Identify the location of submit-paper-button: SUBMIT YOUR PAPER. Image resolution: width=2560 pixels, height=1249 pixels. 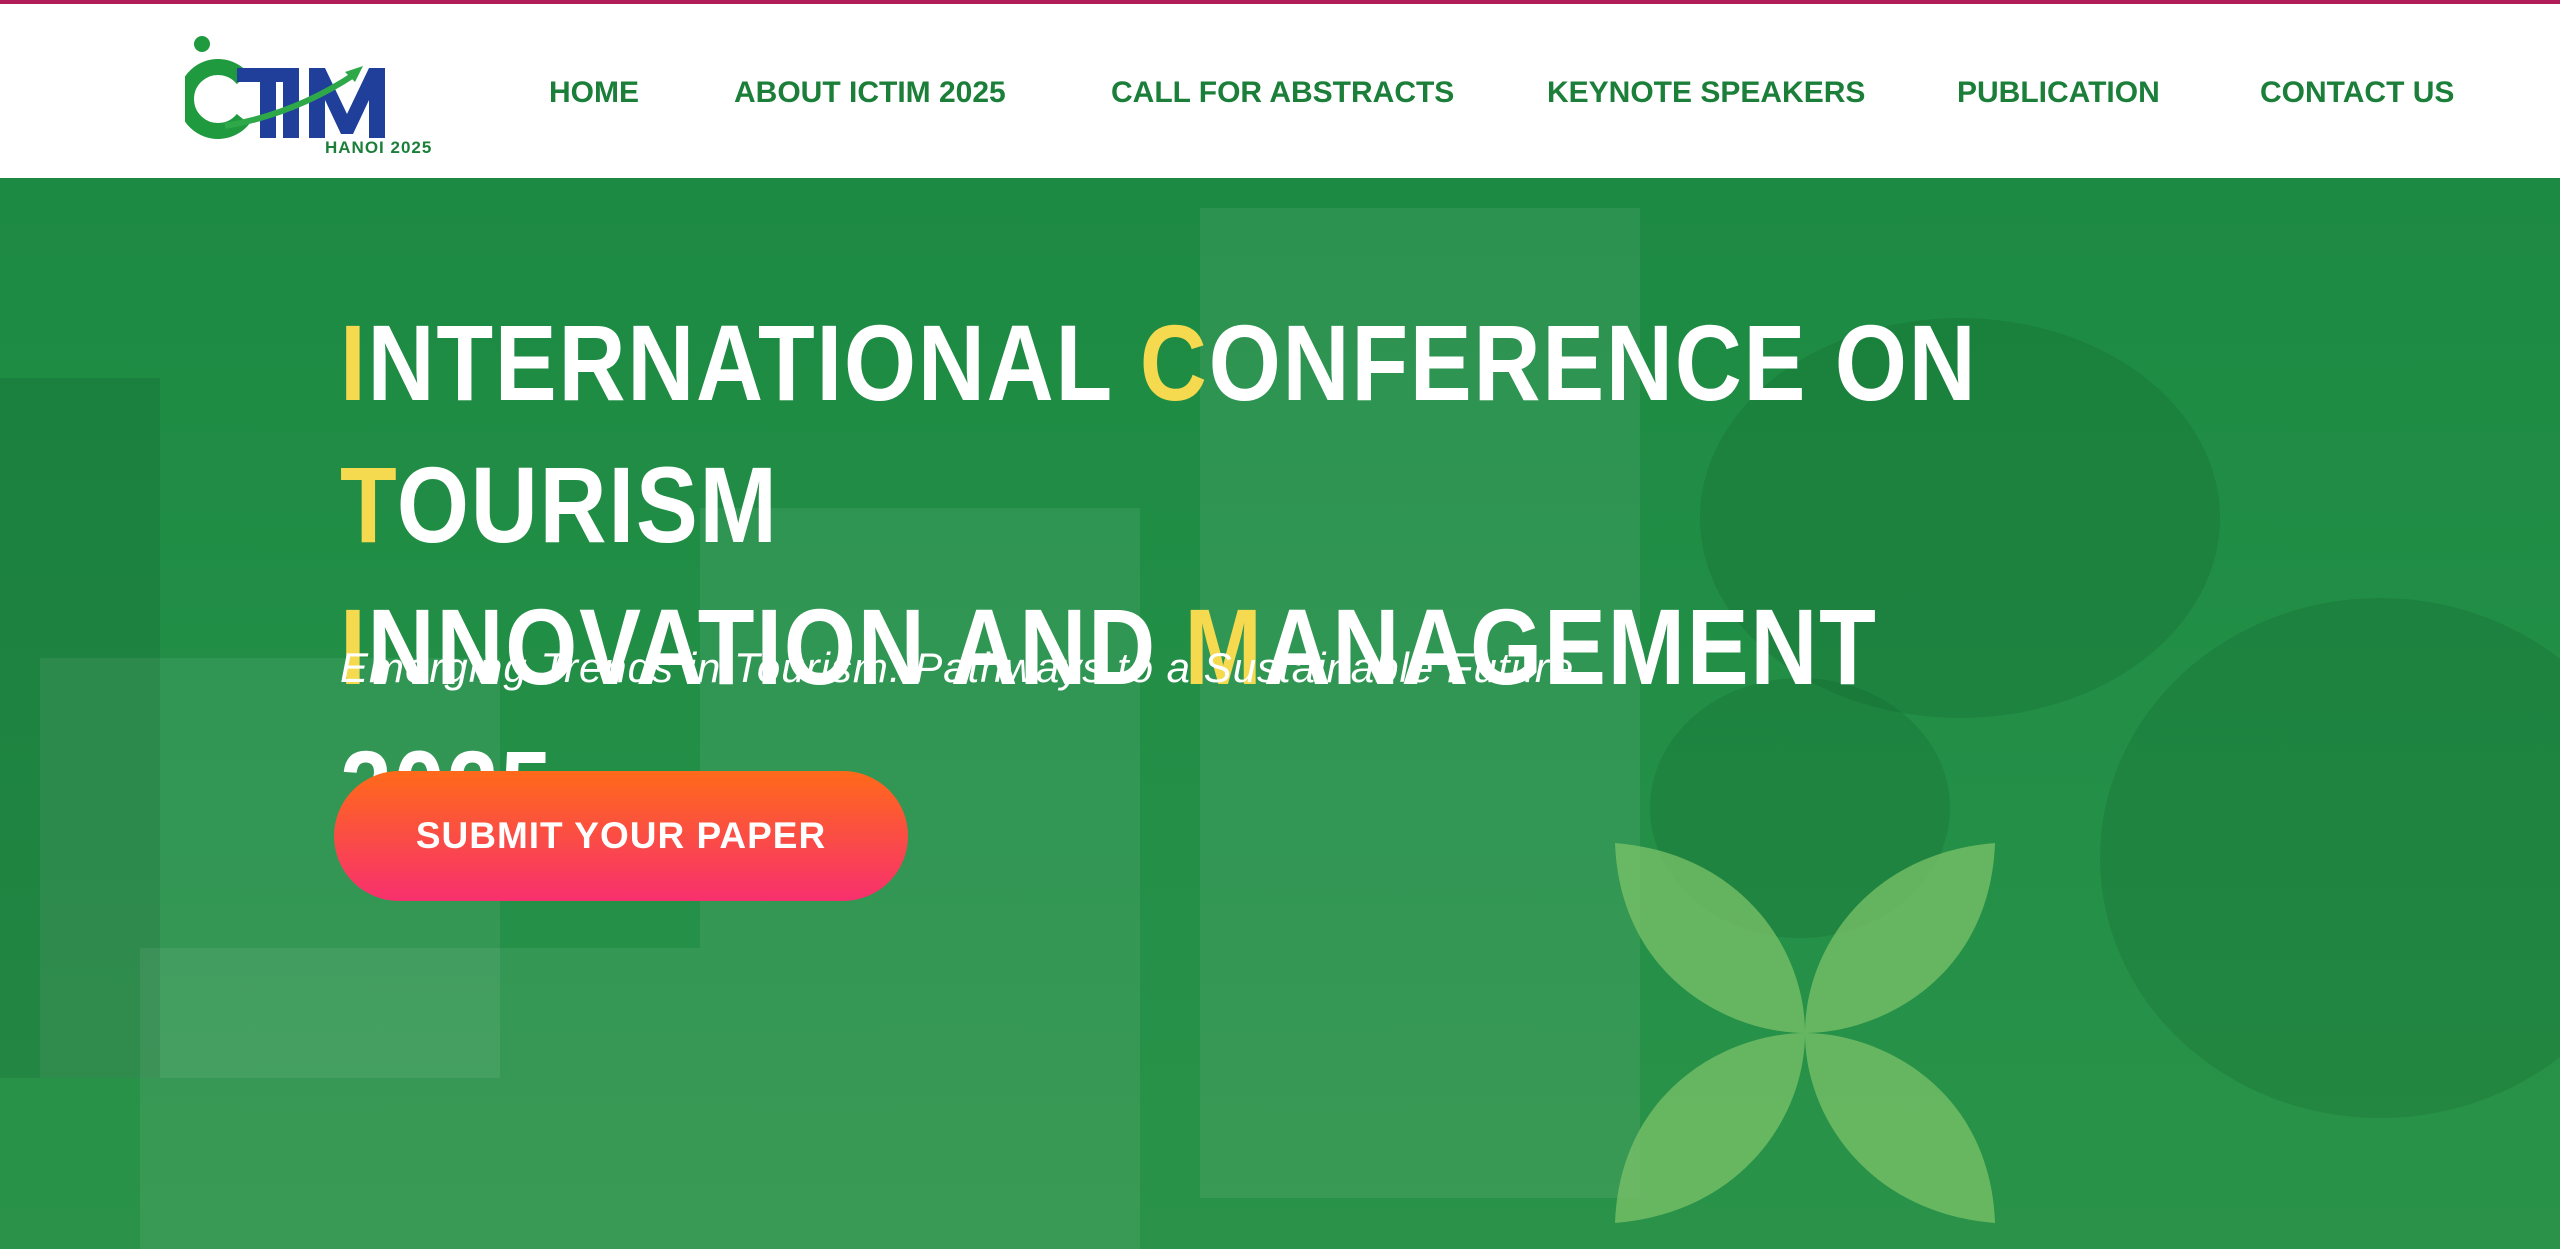
(621, 836).